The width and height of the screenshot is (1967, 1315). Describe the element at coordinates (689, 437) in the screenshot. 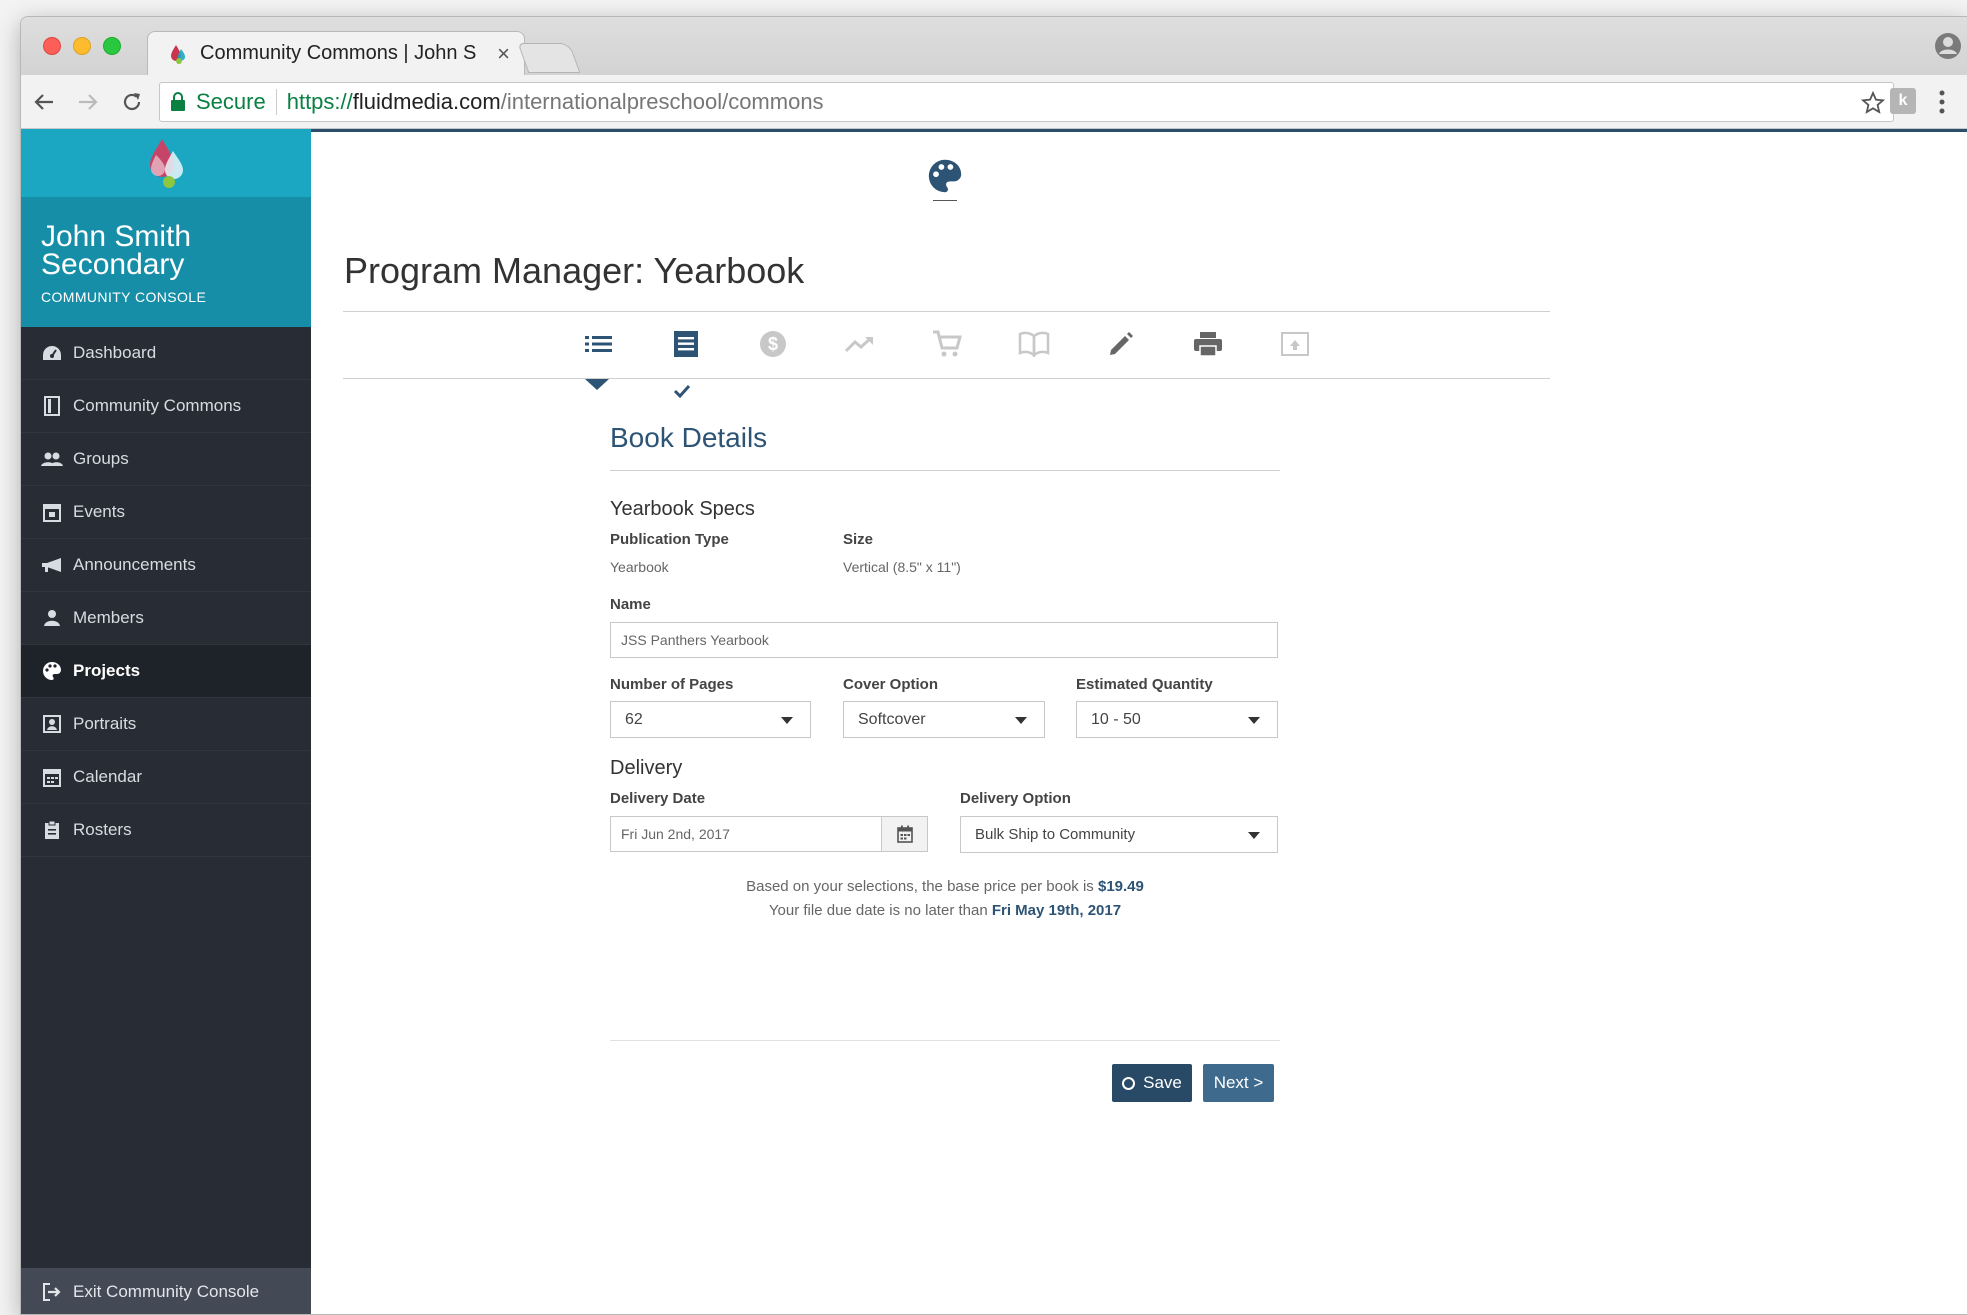

I see `section-title: Book Details` at that location.